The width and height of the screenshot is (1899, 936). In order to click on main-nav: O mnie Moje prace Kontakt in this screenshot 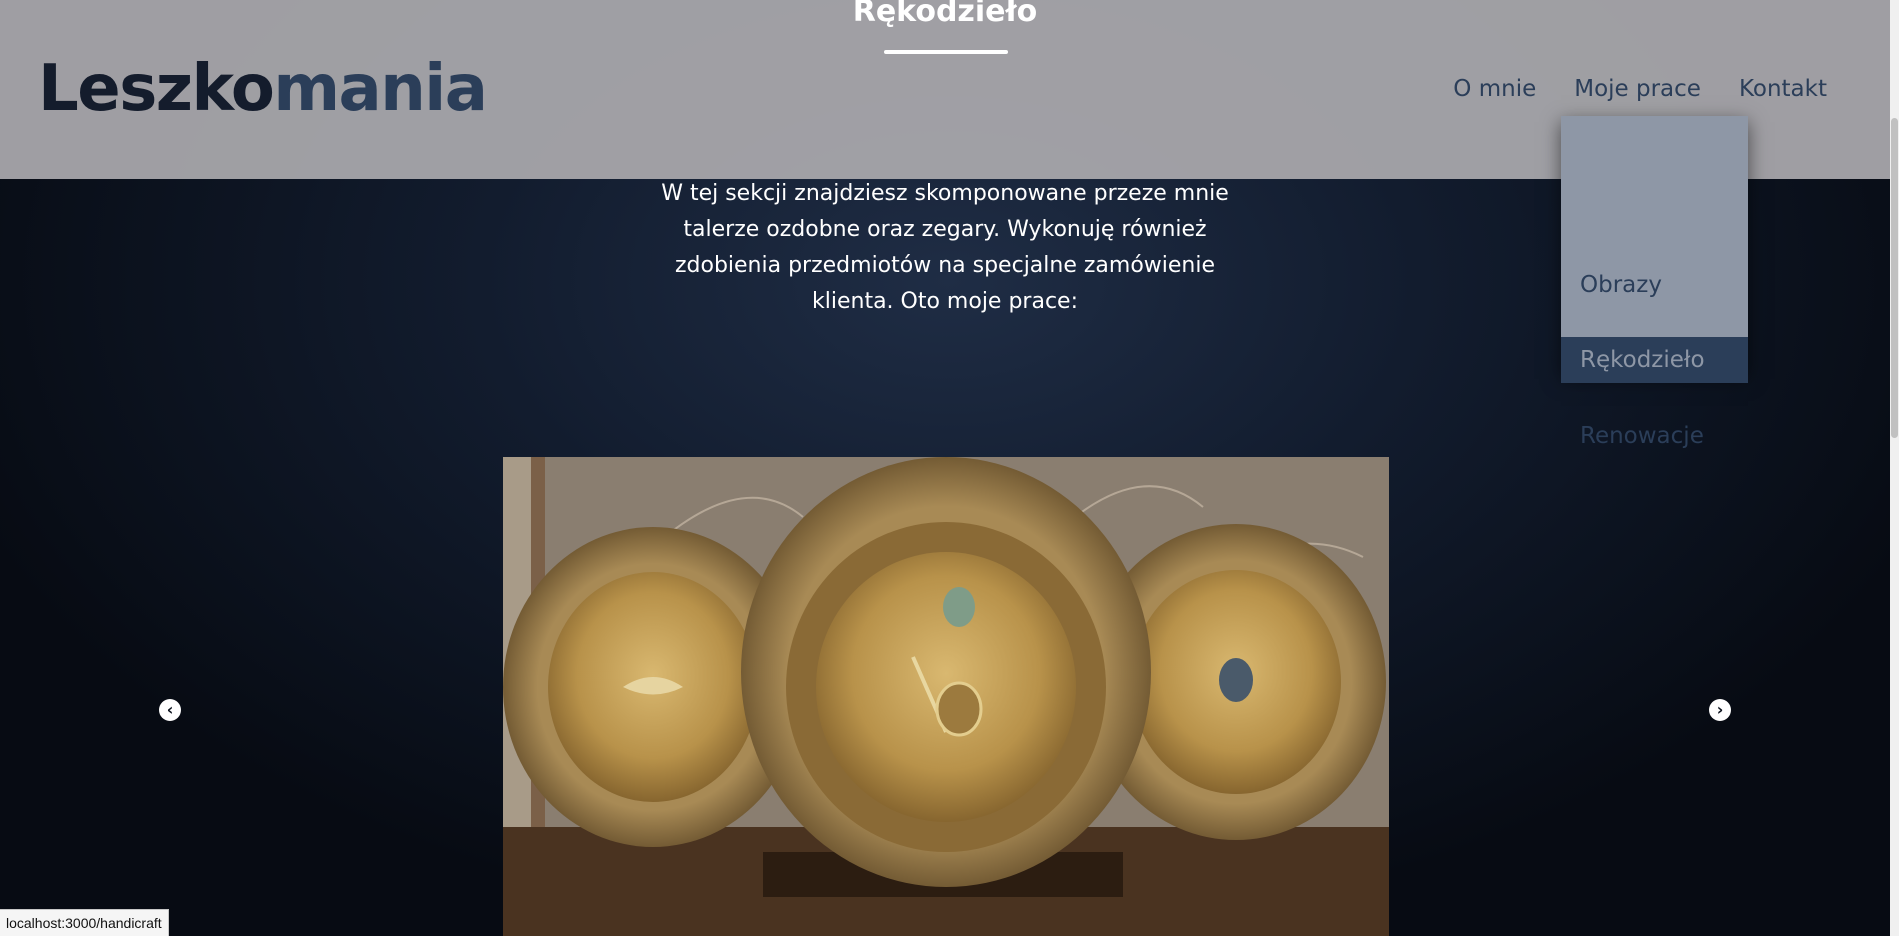, I will do `click(1640, 89)`.